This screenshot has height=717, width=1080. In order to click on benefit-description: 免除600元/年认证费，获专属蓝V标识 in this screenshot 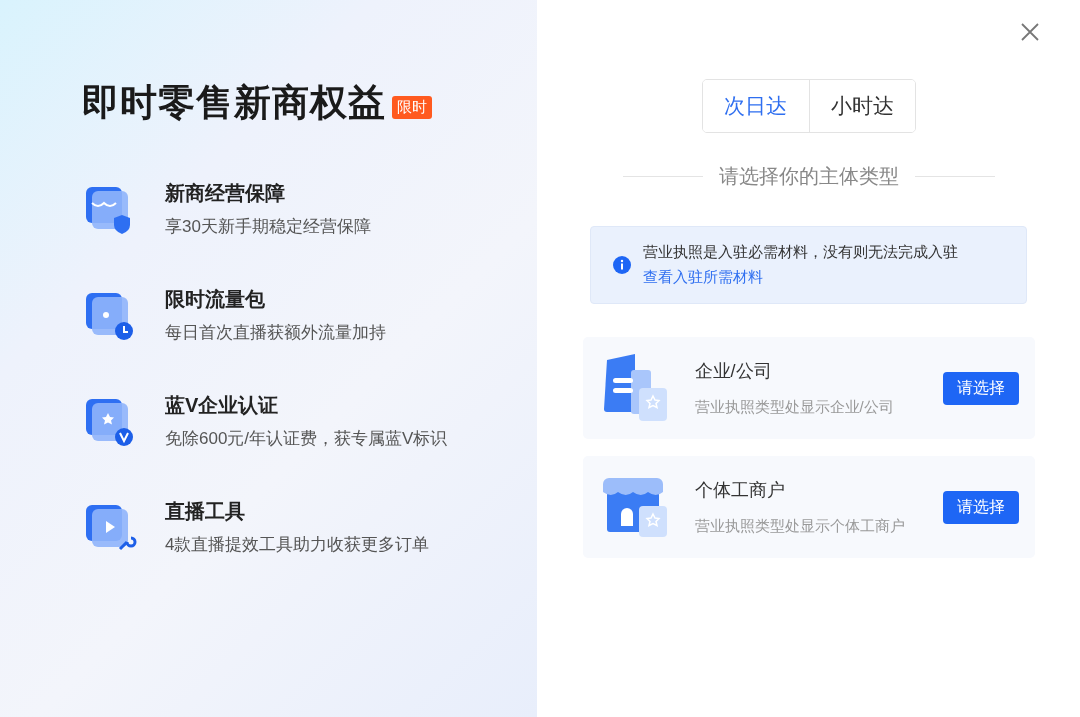, I will do `click(306, 439)`.